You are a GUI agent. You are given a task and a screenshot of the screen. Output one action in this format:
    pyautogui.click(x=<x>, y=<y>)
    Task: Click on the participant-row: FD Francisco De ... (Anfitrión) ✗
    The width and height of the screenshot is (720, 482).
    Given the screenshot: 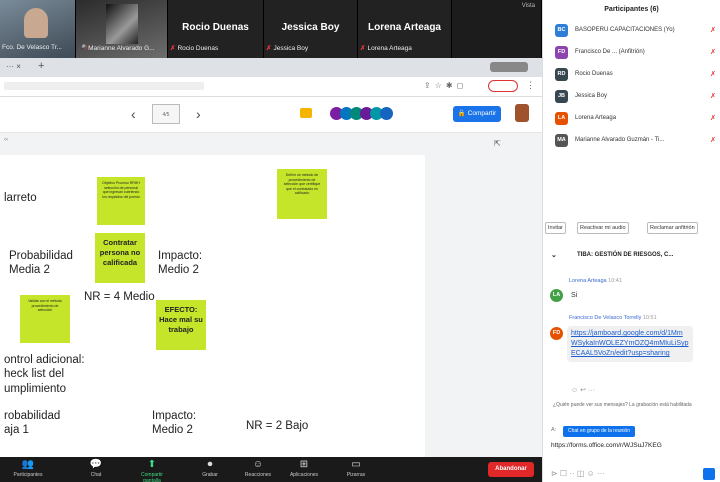 What is the action you would take?
    pyautogui.click(x=631, y=53)
    